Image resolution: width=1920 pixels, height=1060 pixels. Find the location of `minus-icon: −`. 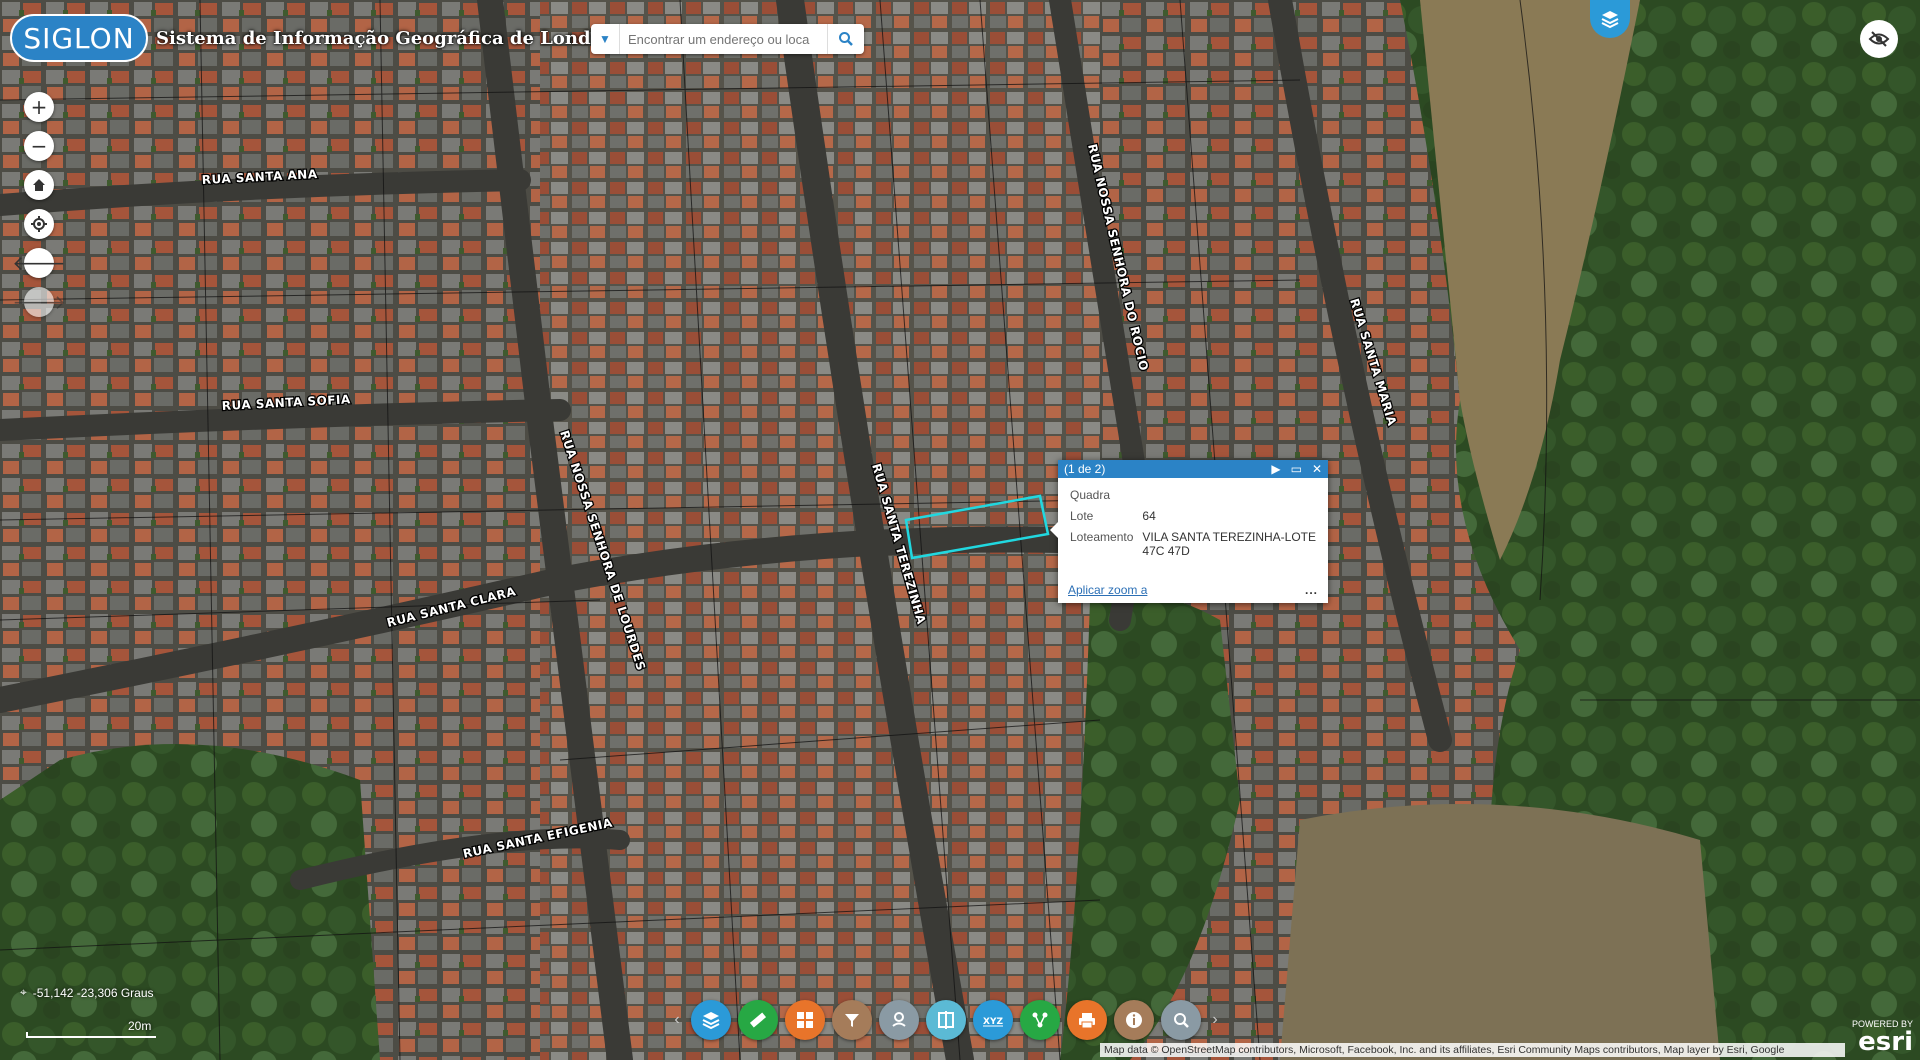

minus-icon: − is located at coordinates (39, 146).